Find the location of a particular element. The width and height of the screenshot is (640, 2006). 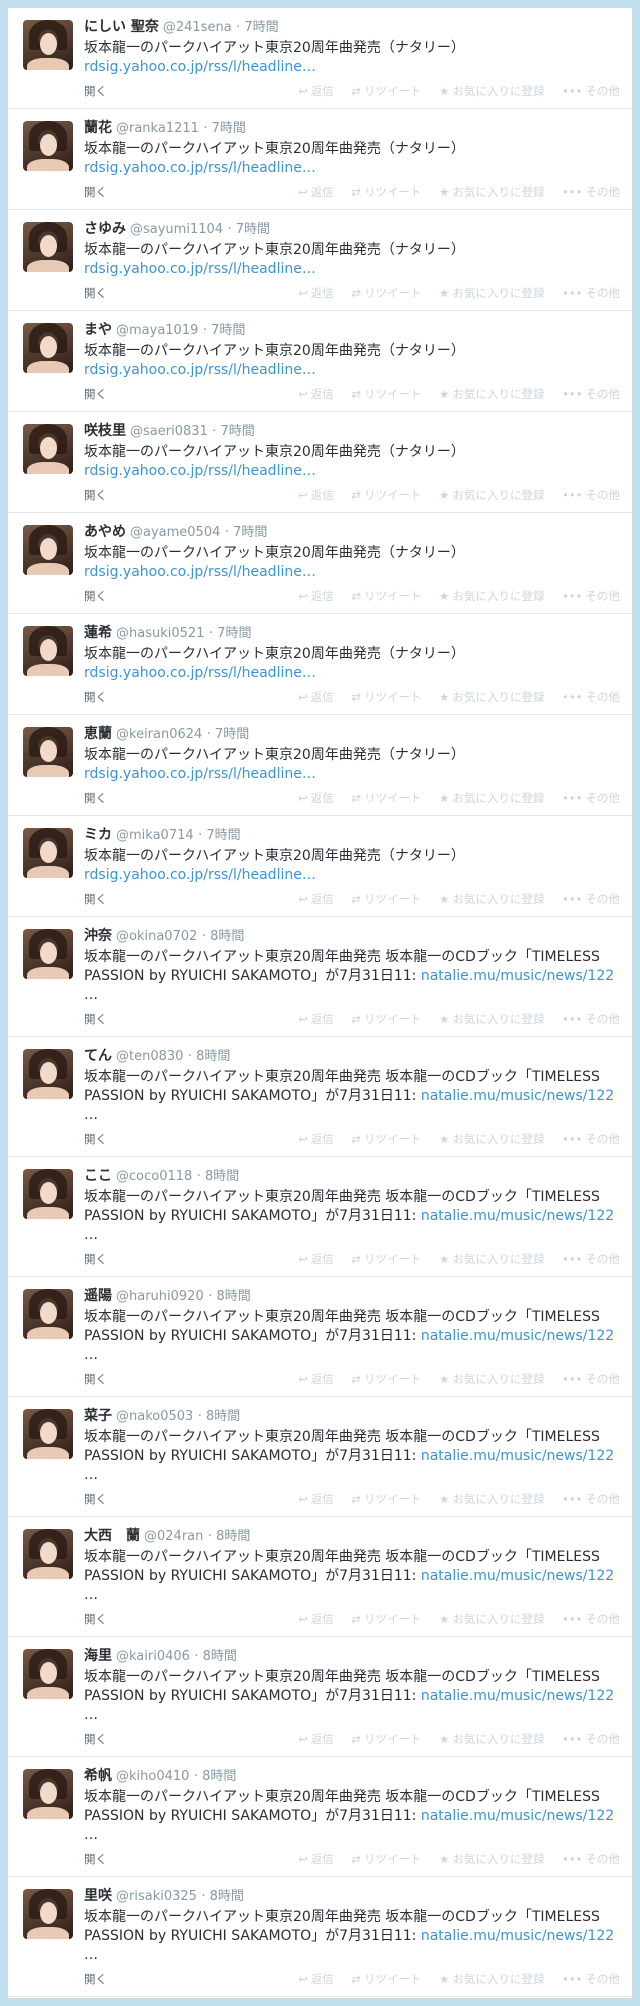

user-name: ここ is located at coordinates (98, 1176).